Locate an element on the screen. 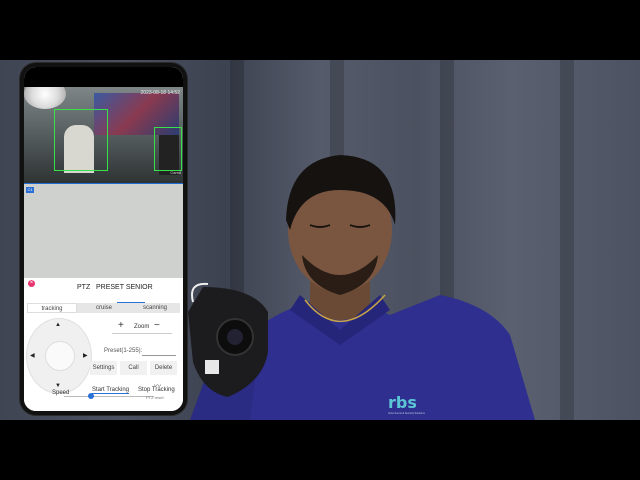  status-bar is located at coordinates (103, 77).